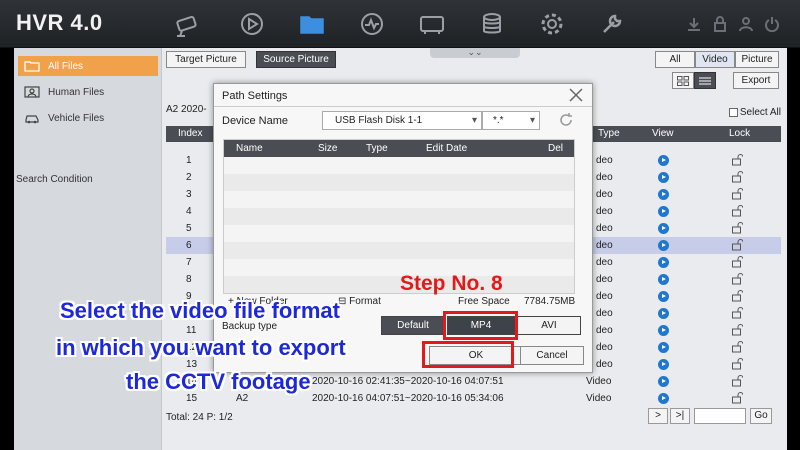 The height and width of the screenshot is (450, 800). What do you see at coordinates (475, 53) in the screenshot?
I see `collapse-toggle: ⌄⌄` at bounding box center [475, 53].